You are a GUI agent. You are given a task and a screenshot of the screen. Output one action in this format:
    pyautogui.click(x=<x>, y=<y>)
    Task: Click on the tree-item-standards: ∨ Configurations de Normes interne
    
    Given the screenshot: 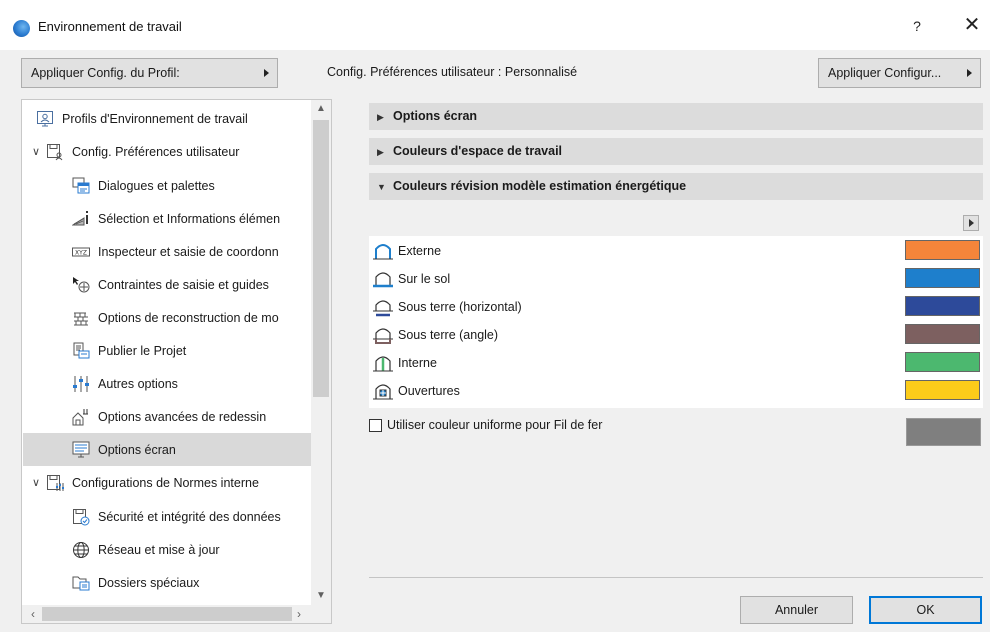 What is the action you would take?
    pyautogui.click(x=144, y=482)
    